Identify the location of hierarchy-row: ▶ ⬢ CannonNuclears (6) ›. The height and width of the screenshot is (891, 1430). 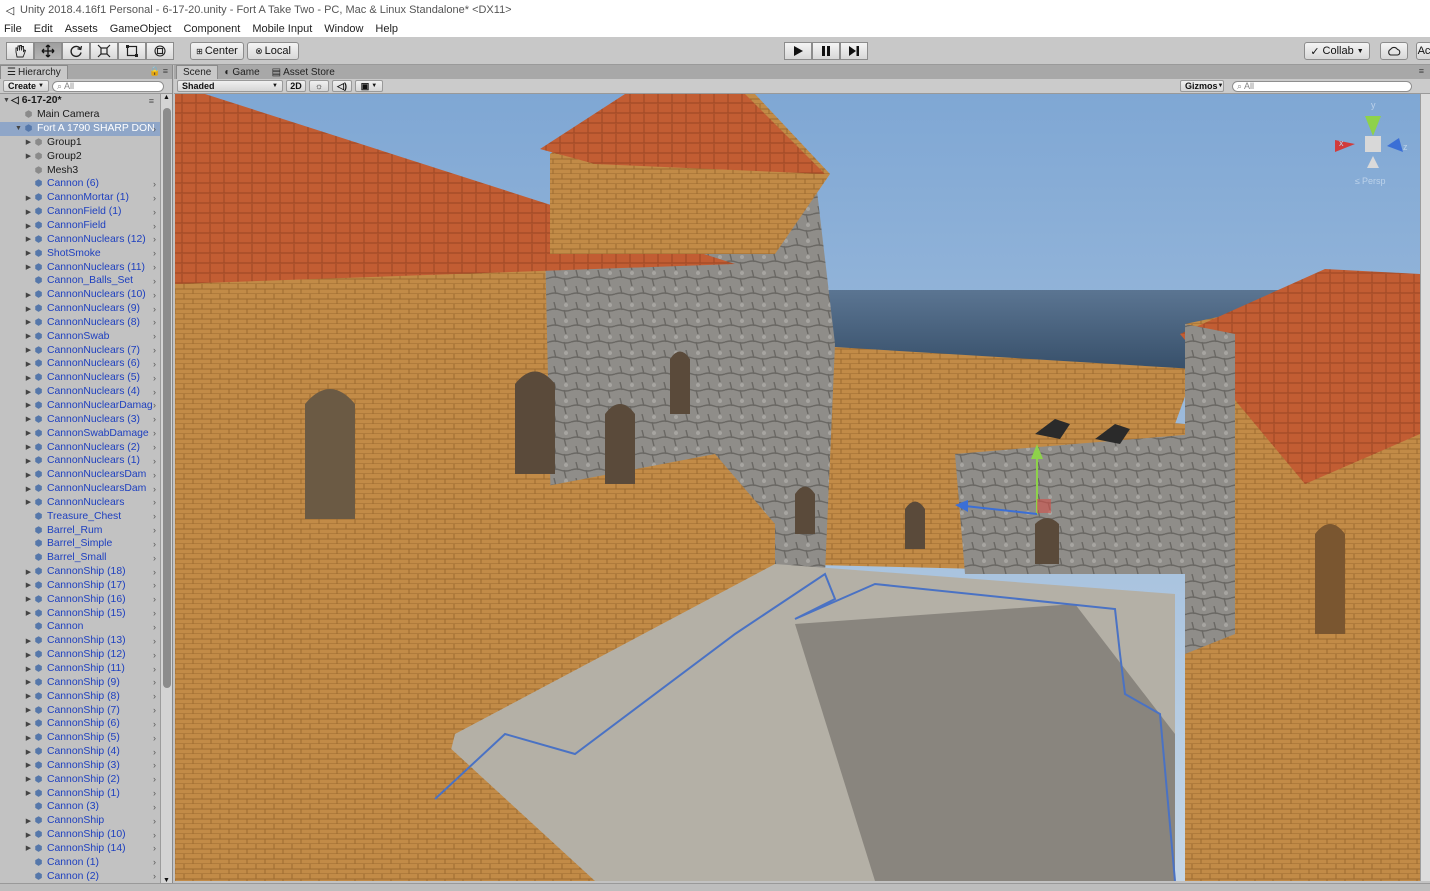
(80, 364).